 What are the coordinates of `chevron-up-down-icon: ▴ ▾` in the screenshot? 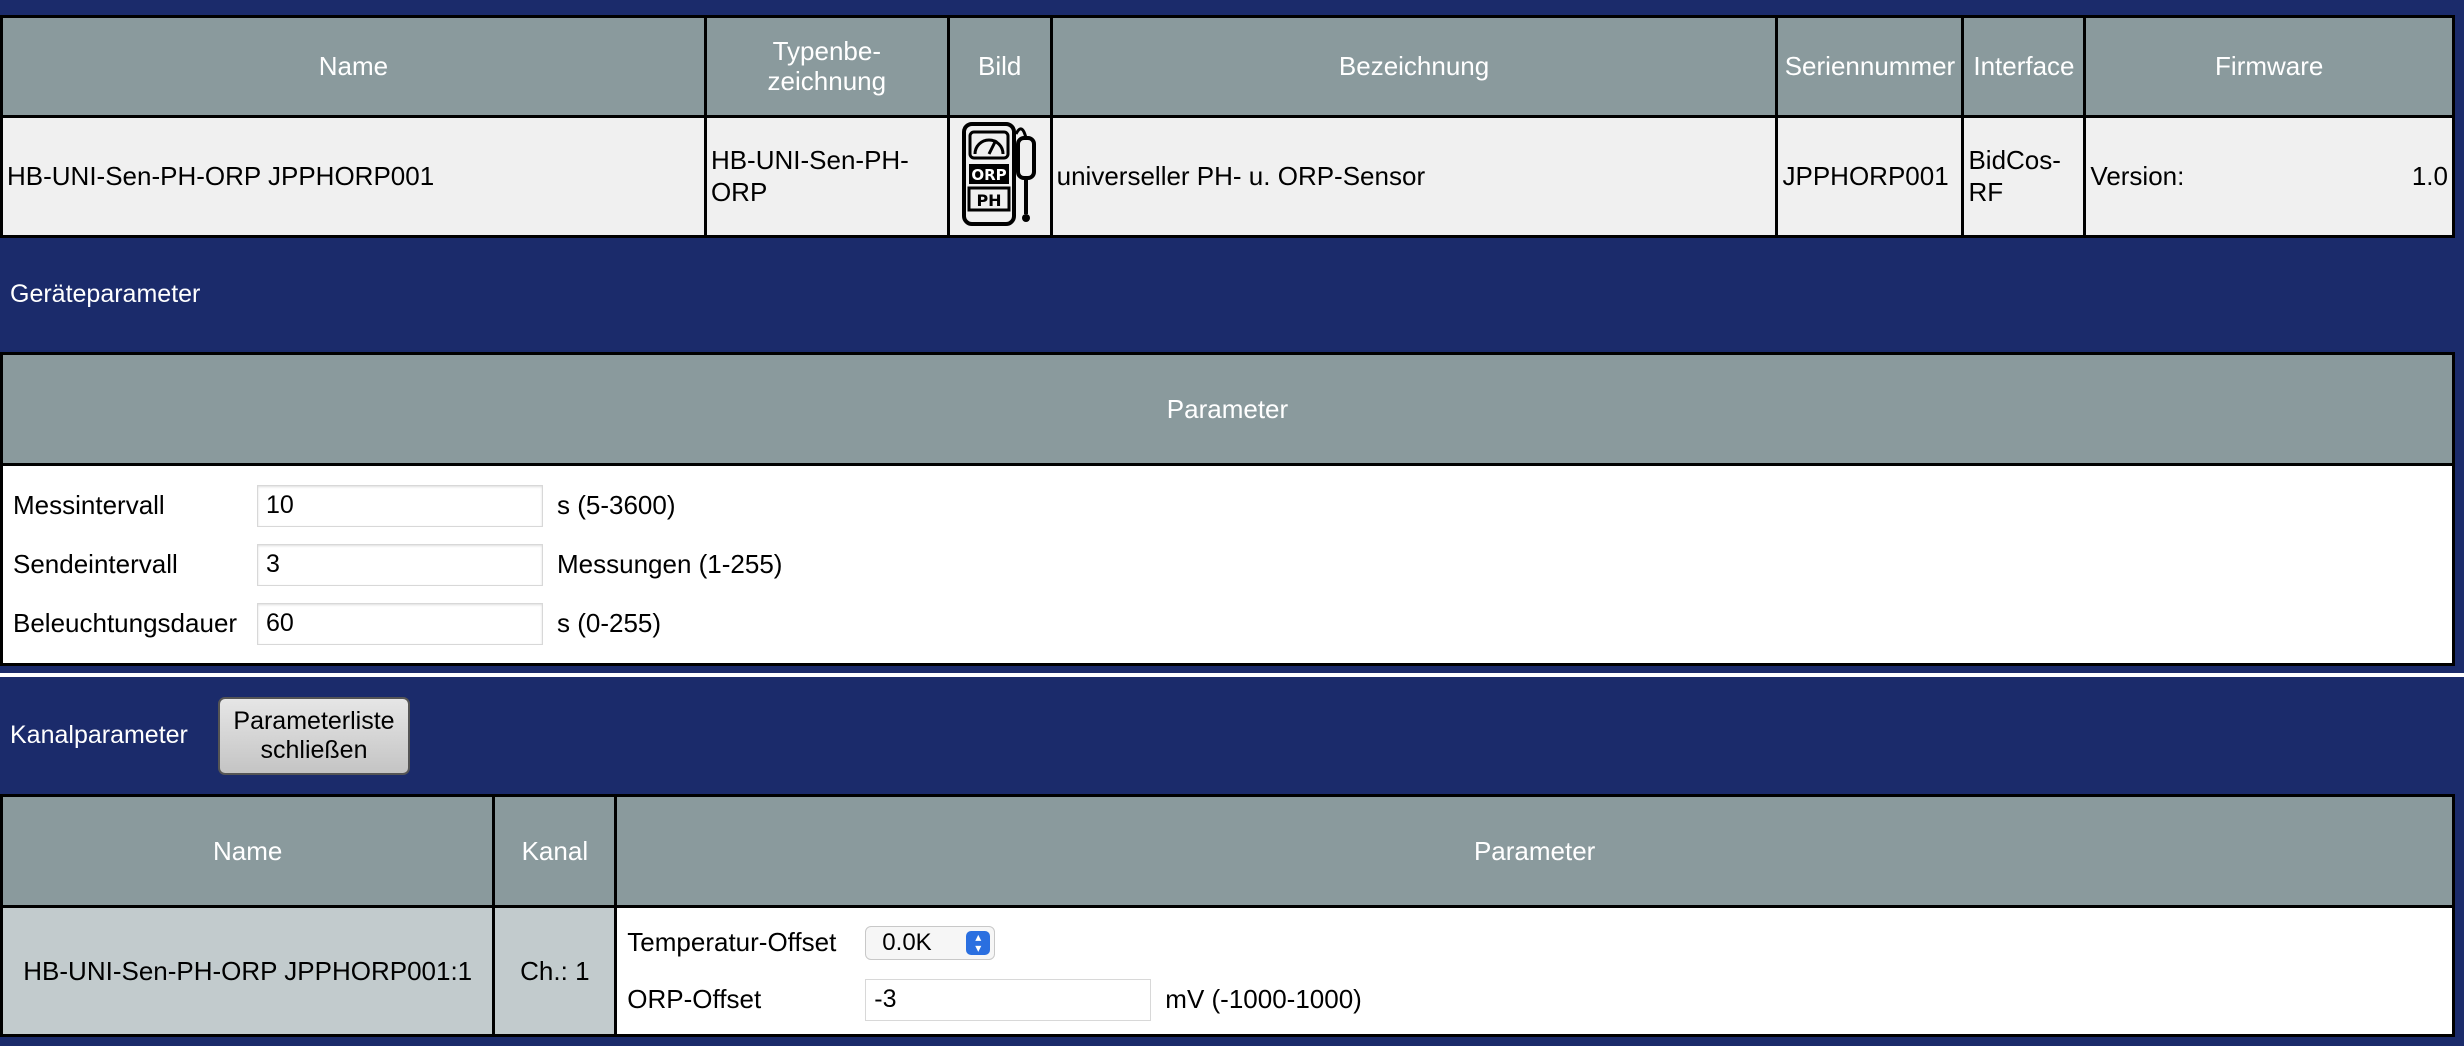 It's located at (978, 942).